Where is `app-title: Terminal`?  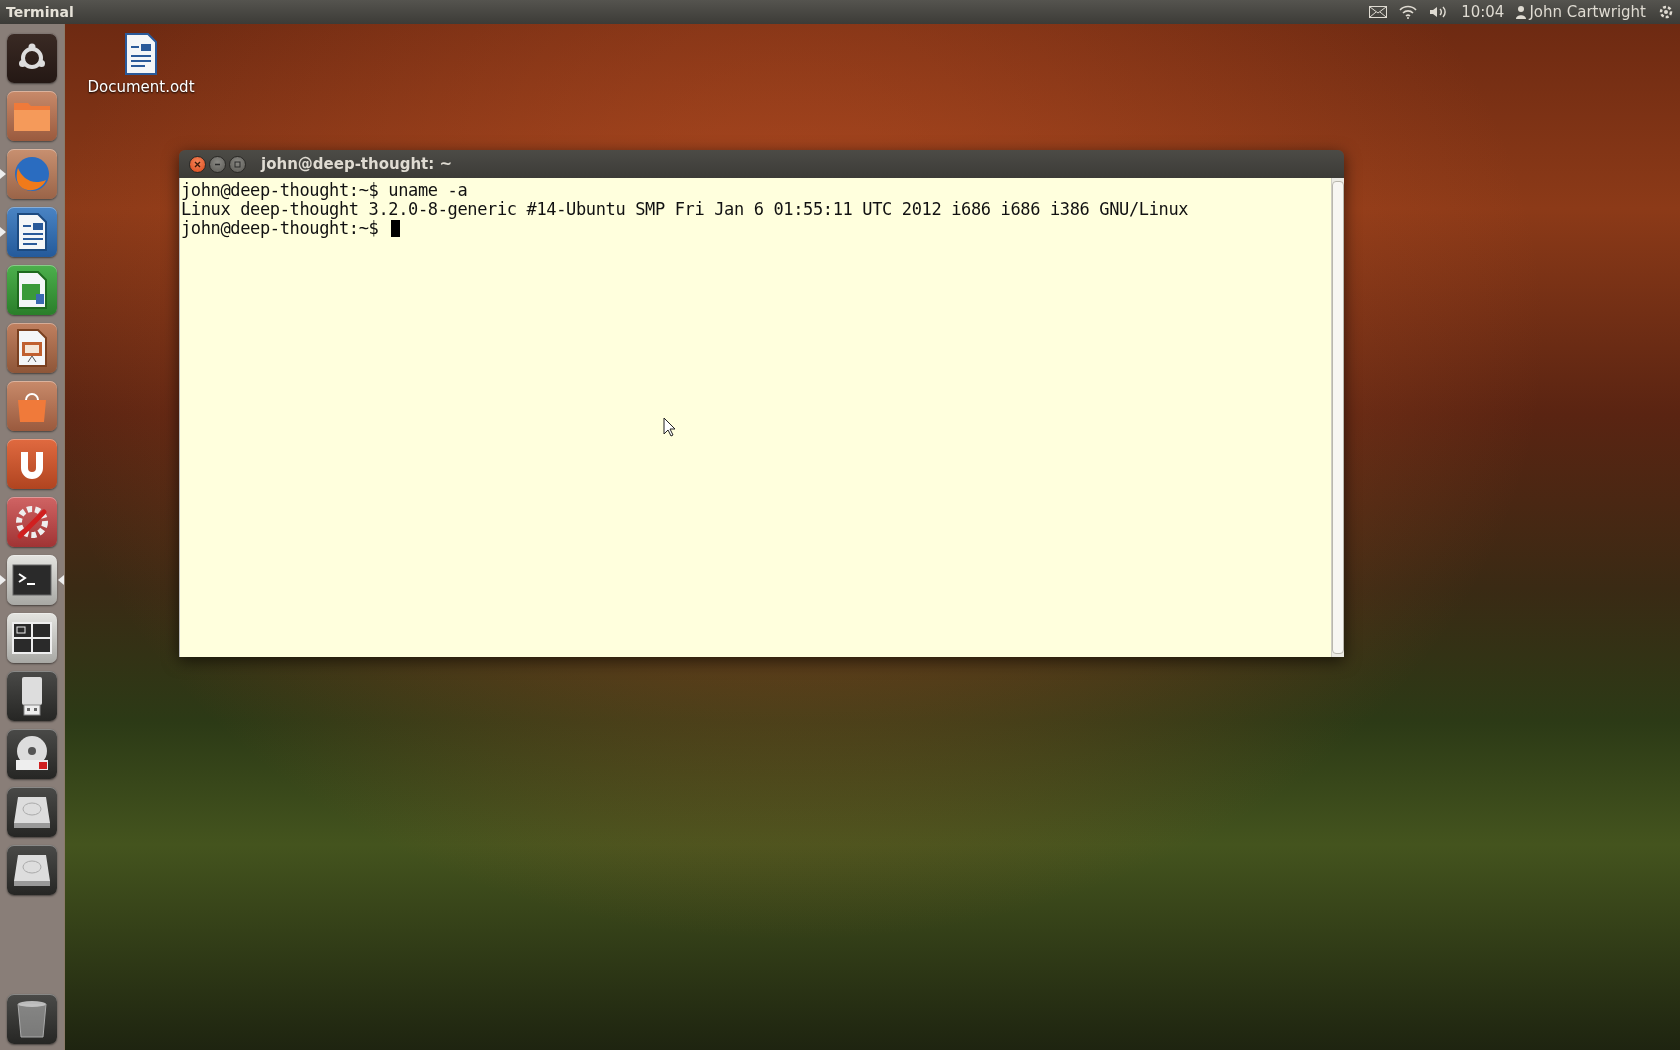 app-title: Terminal is located at coordinates (40, 12).